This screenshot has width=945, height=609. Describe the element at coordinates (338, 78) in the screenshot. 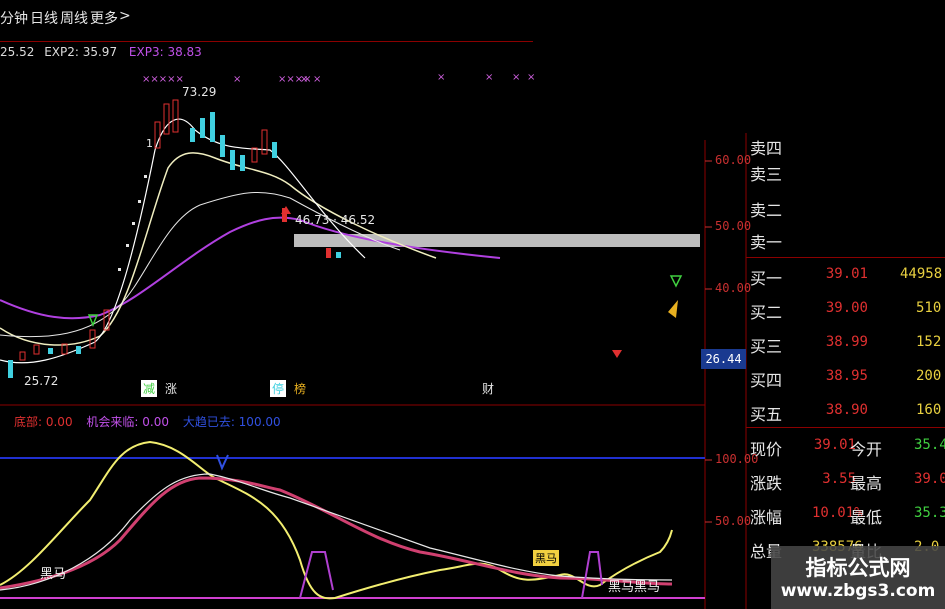

I see `x-markers: ××××× × ×××× × × × × × ×` at that location.